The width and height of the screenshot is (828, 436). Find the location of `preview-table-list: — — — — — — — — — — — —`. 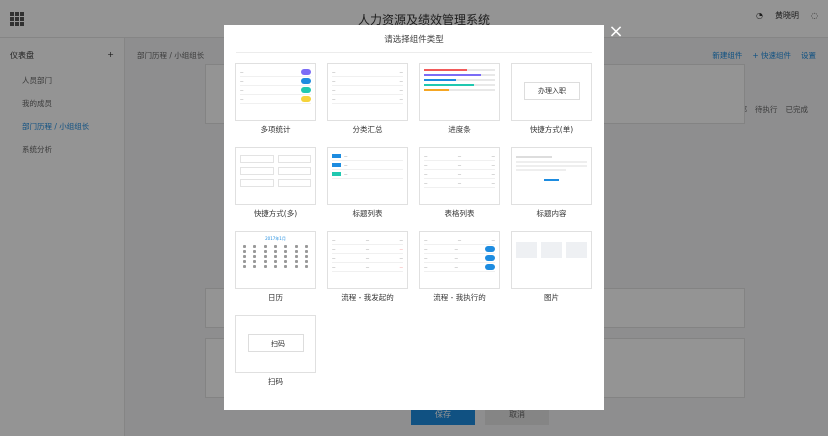

preview-table-list: — — — — — — — — — — — — is located at coordinates (459, 176).